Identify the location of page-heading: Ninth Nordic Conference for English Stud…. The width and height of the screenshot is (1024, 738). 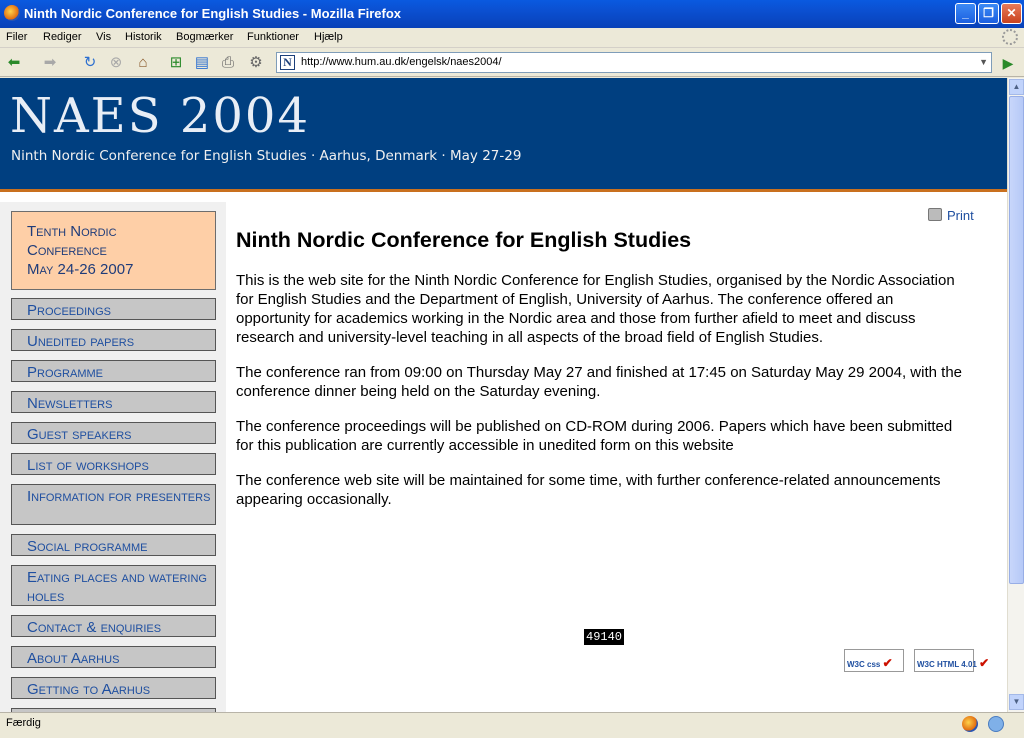
(464, 240).